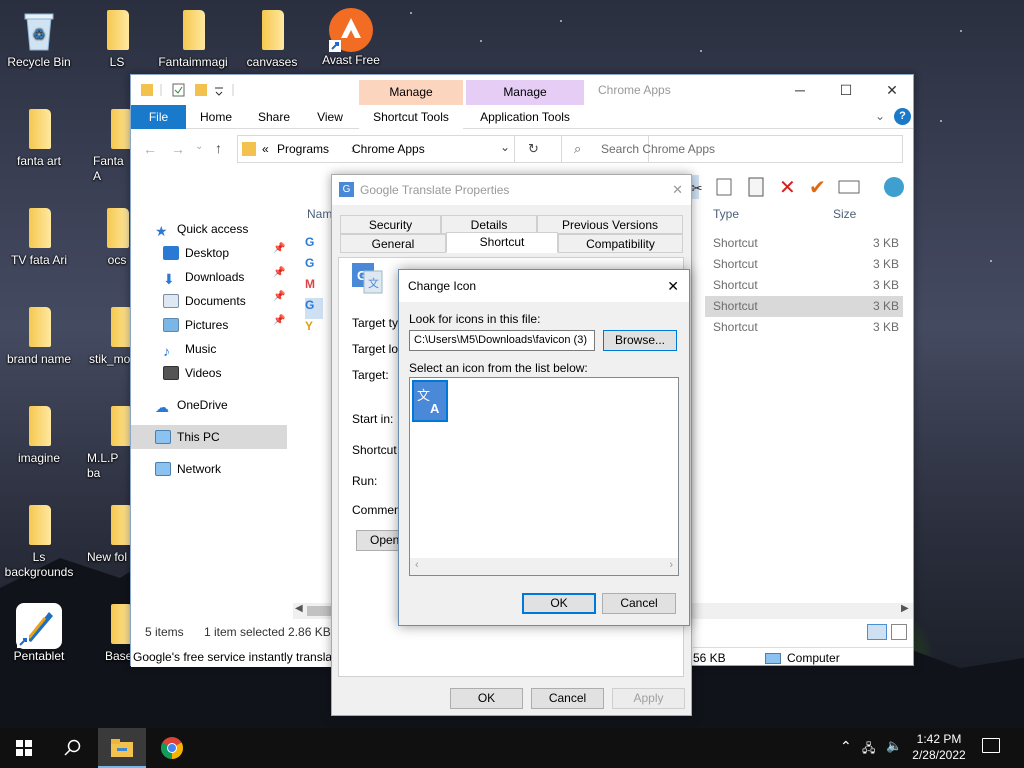 The width and height of the screenshot is (1024, 768). What do you see at coordinates (218, 148) in the screenshot?
I see `up-arrow-icon: ↑` at bounding box center [218, 148].